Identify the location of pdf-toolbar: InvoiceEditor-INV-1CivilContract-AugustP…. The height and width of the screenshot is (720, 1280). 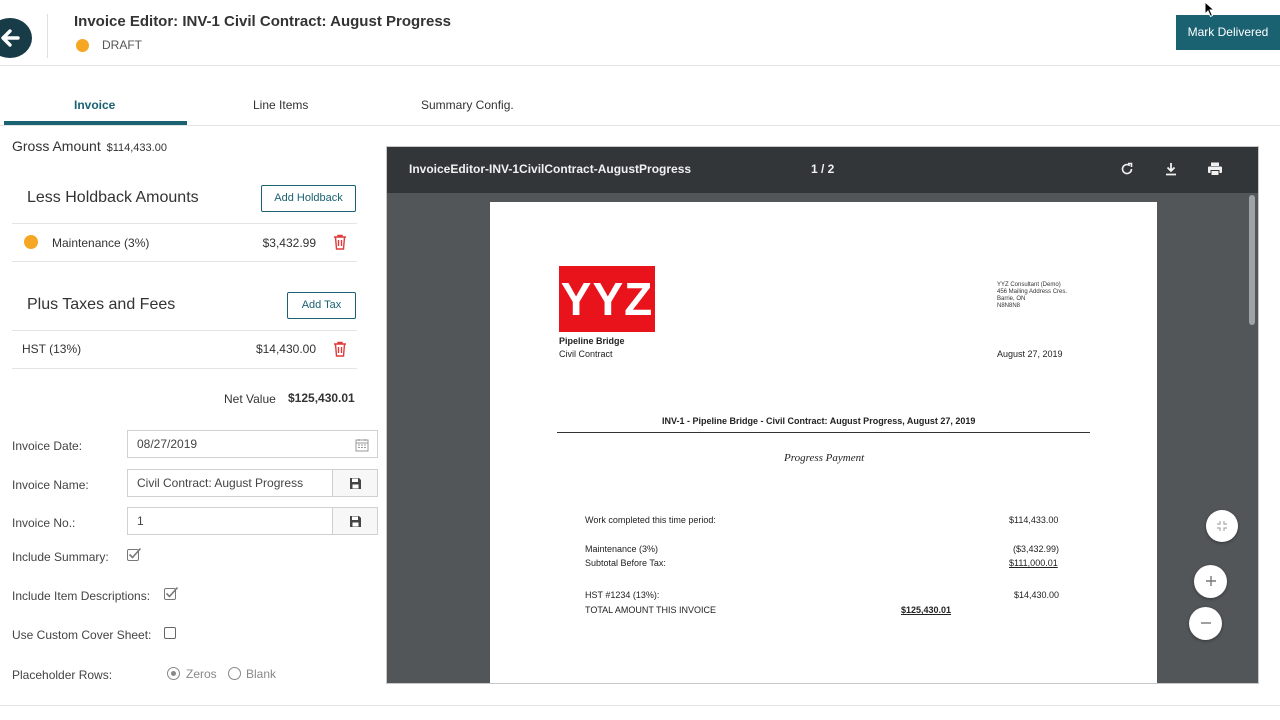
(822, 170).